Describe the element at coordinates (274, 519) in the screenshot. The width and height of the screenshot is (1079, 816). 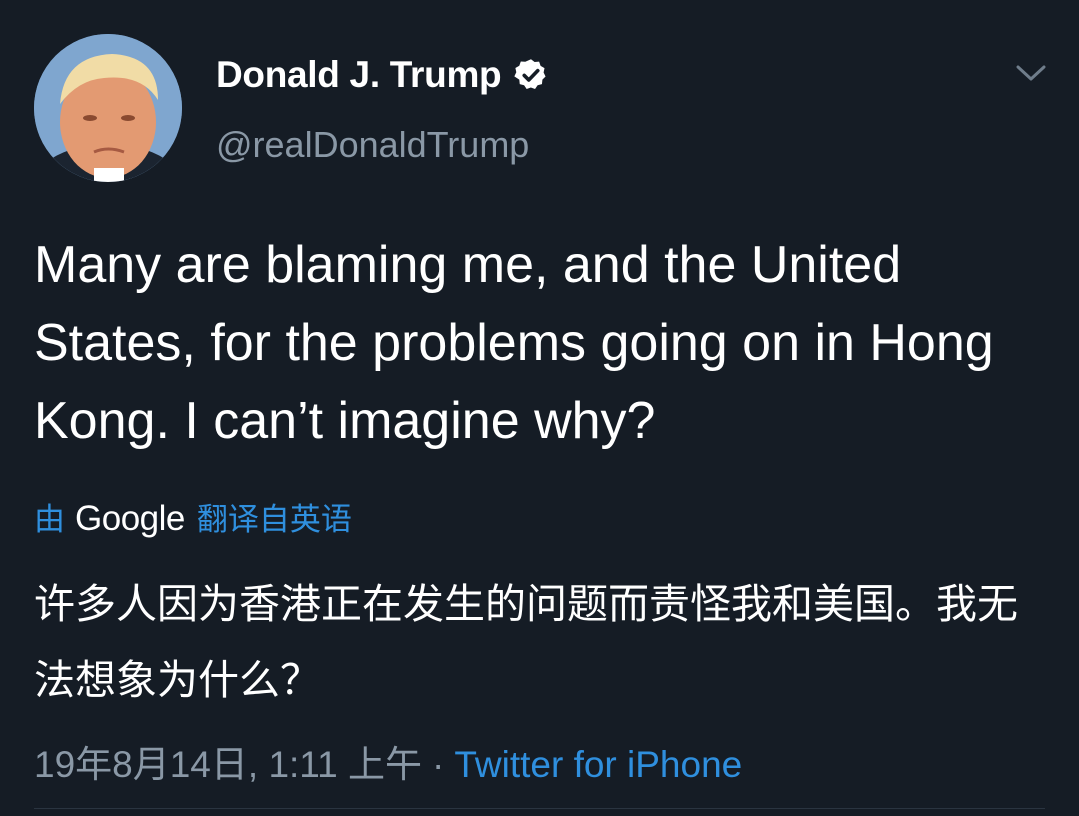
I see `translated-from-label: 翻译自英语` at that location.